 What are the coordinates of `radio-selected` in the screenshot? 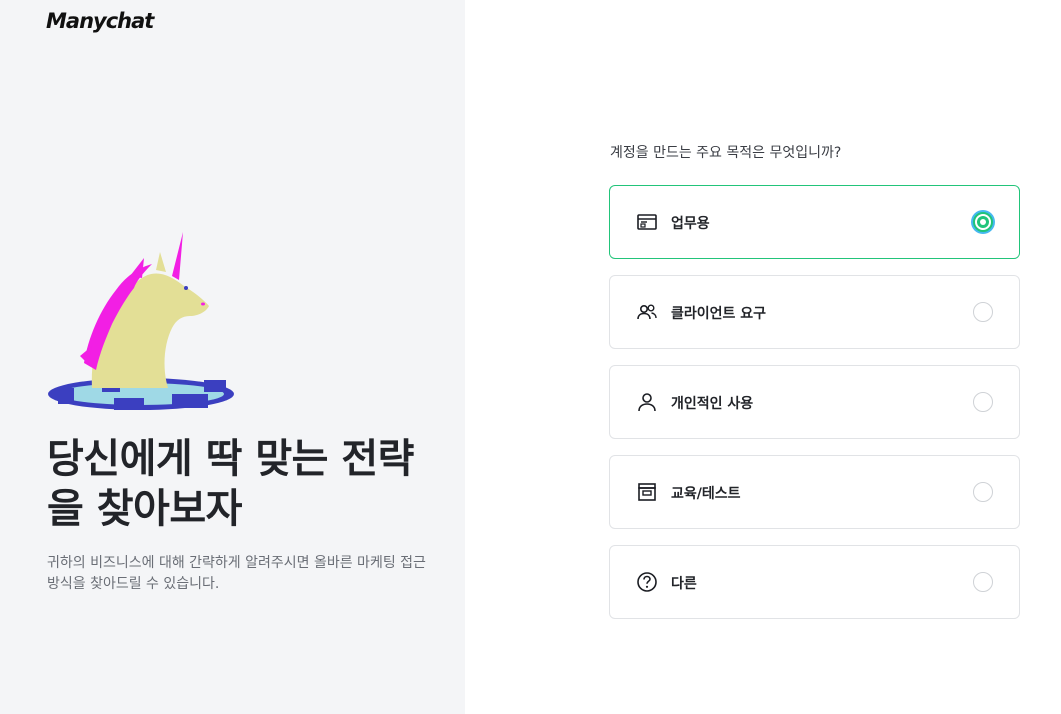 It's located at (983, 222).